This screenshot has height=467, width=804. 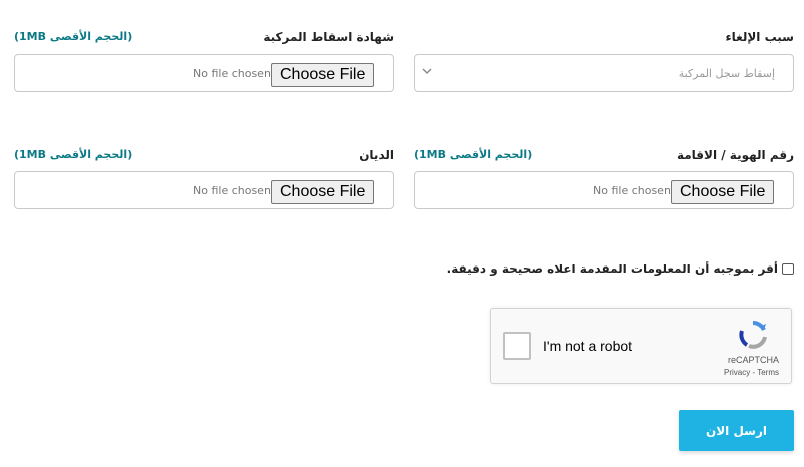 What do you see at coordinates (73, 36) in the screenshot?
I see `vehicle-drop-cert-hint: (الحجم الأقصى 1MB)` at bounding box center [73, 36].